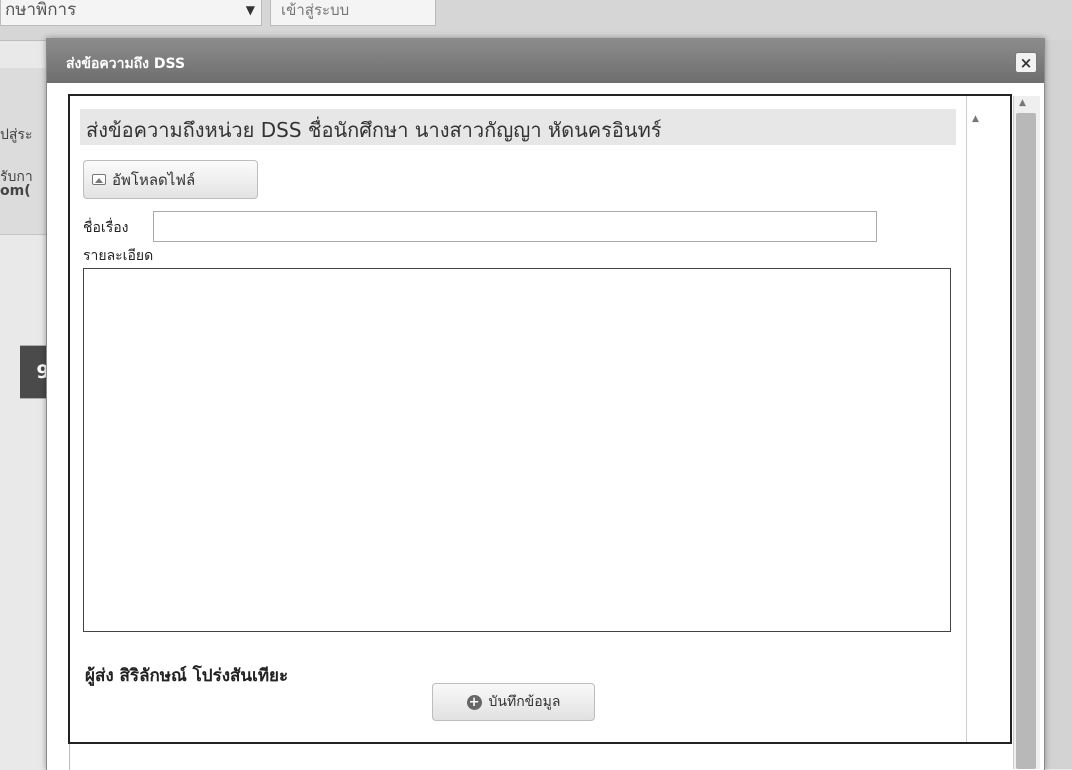  Describe the element at coordinates (315, 10) in the screenshot. I see `login-button-label: เข้าสู่ระบบ` at that location.